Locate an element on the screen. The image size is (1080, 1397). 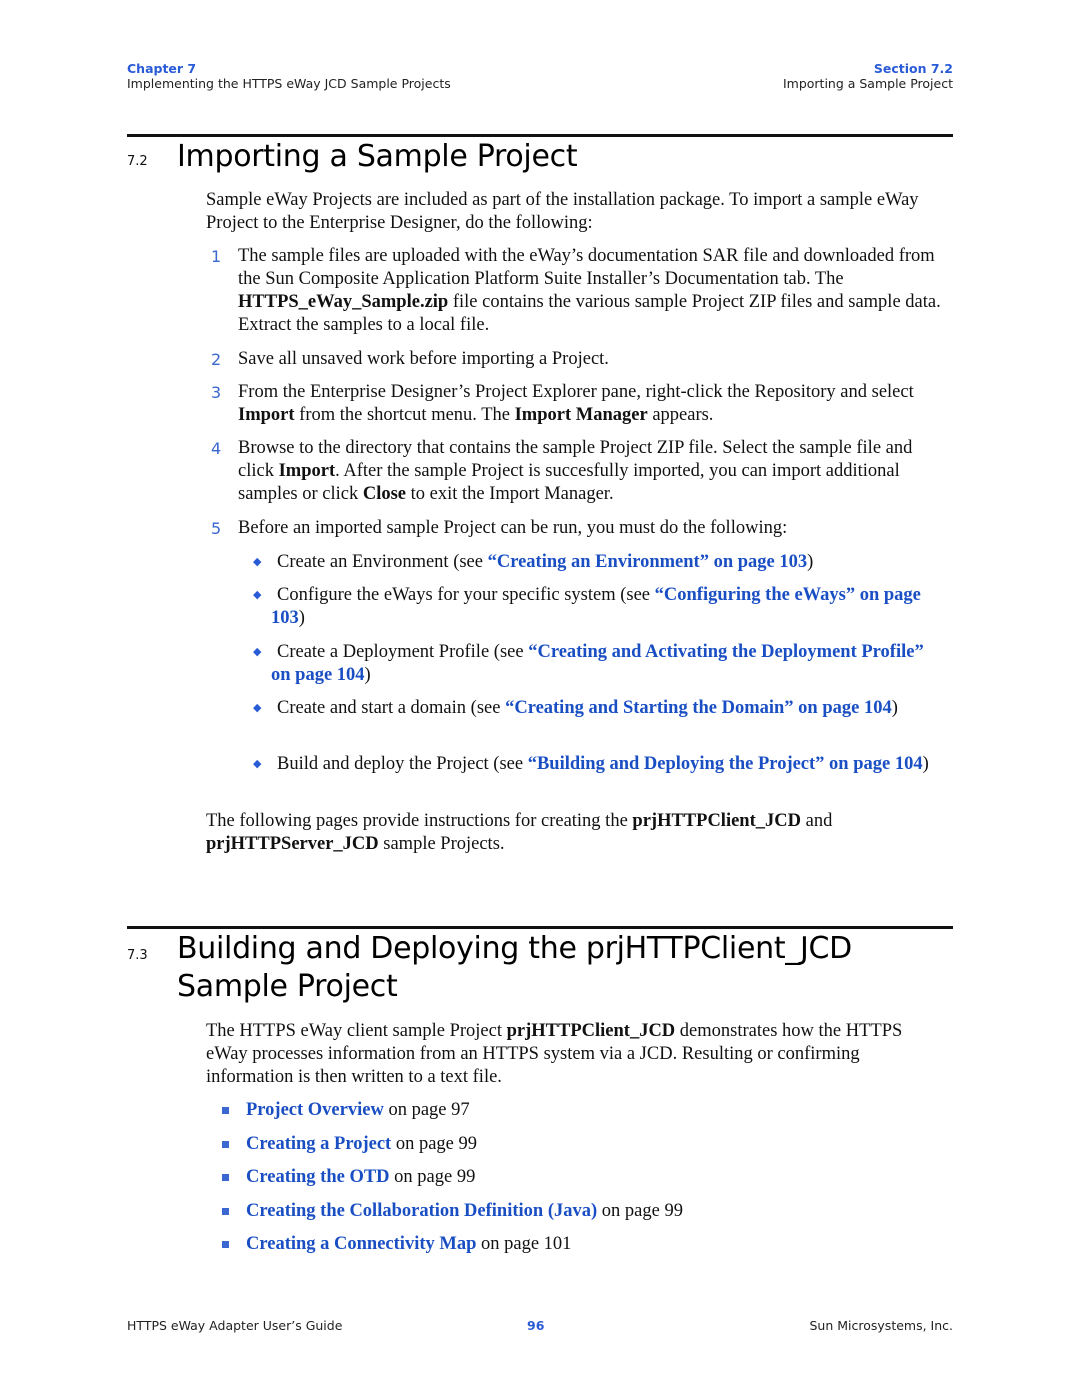
text-run: The HTTPS eWay client sample Project is located at coordinates (356, 1031).